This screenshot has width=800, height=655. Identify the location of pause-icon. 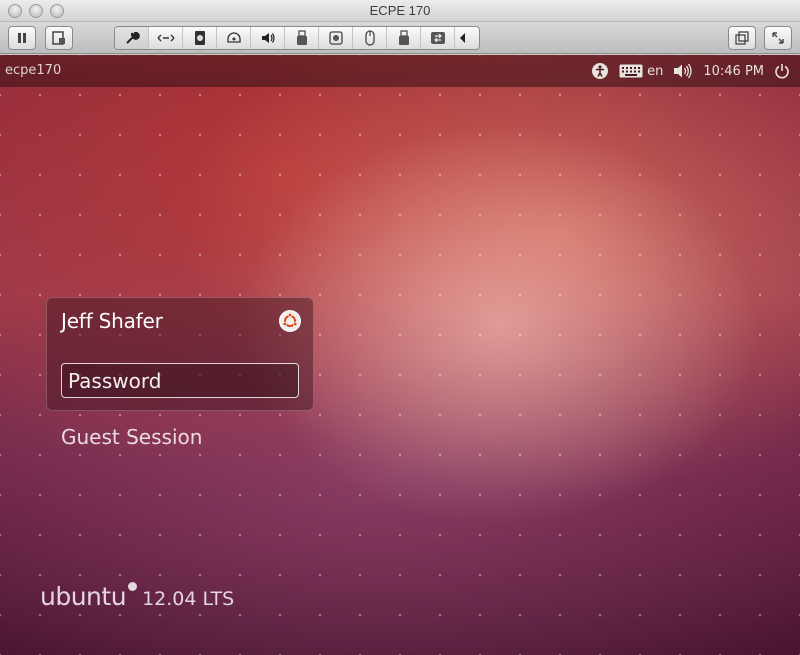
(22, 38).